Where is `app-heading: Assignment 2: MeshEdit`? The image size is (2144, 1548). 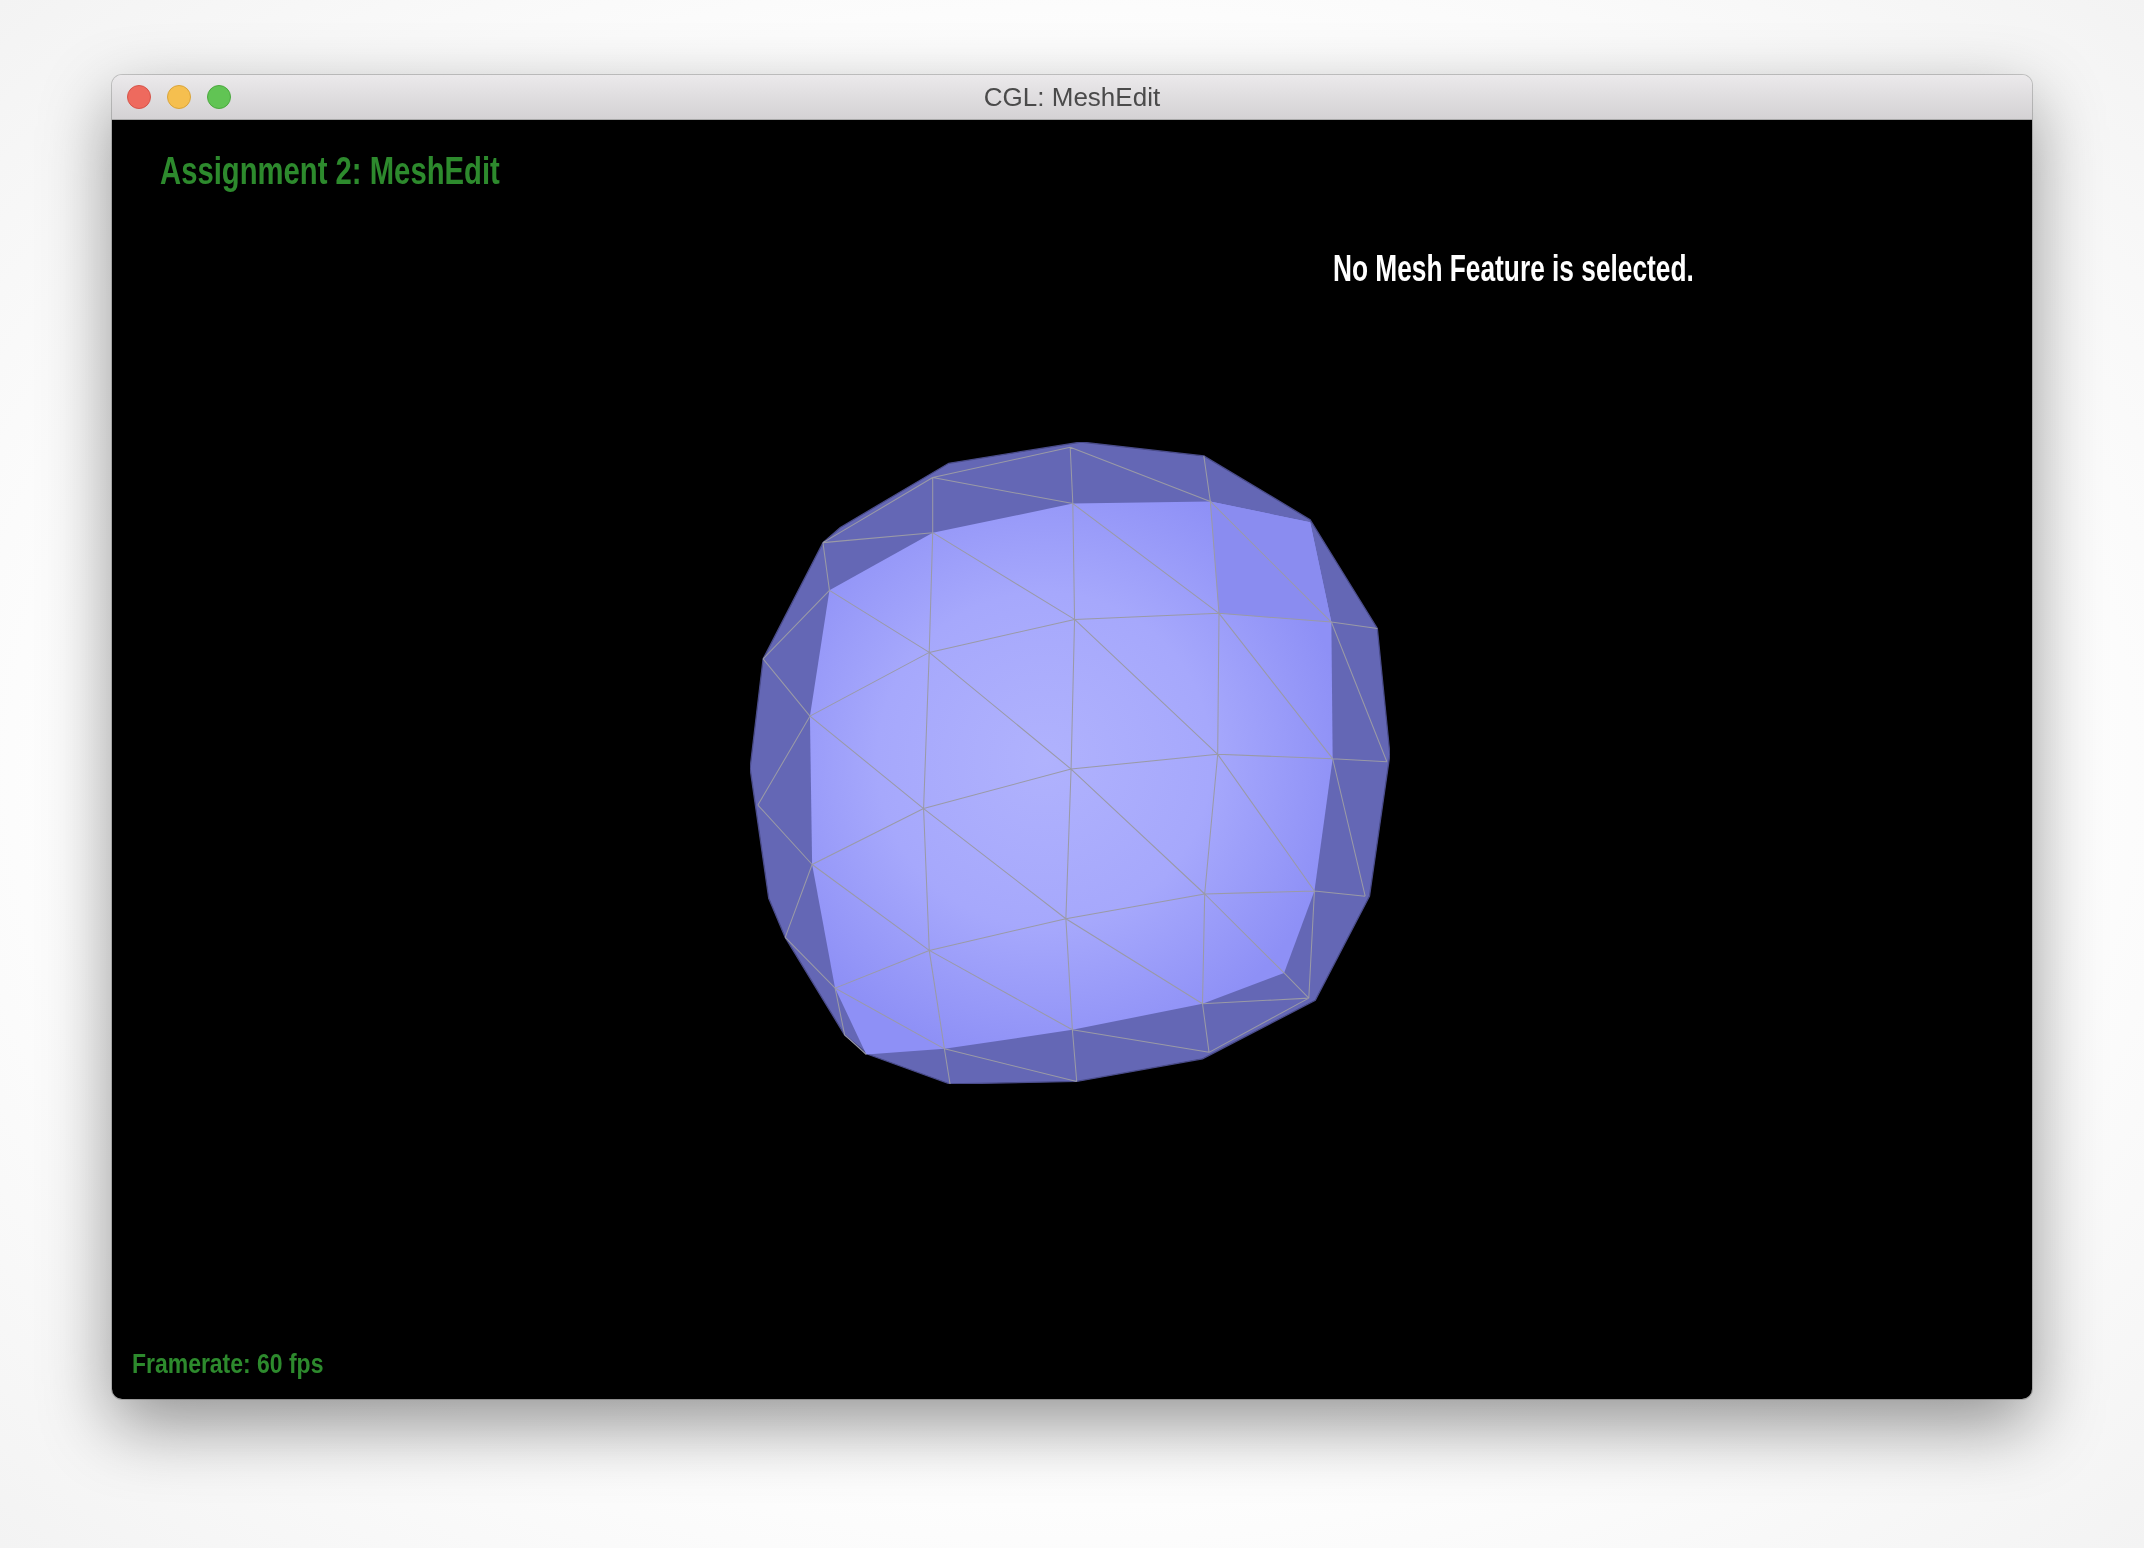 app-heading: Assignment 2: MeshEdit is located at coordinates (330, 171).